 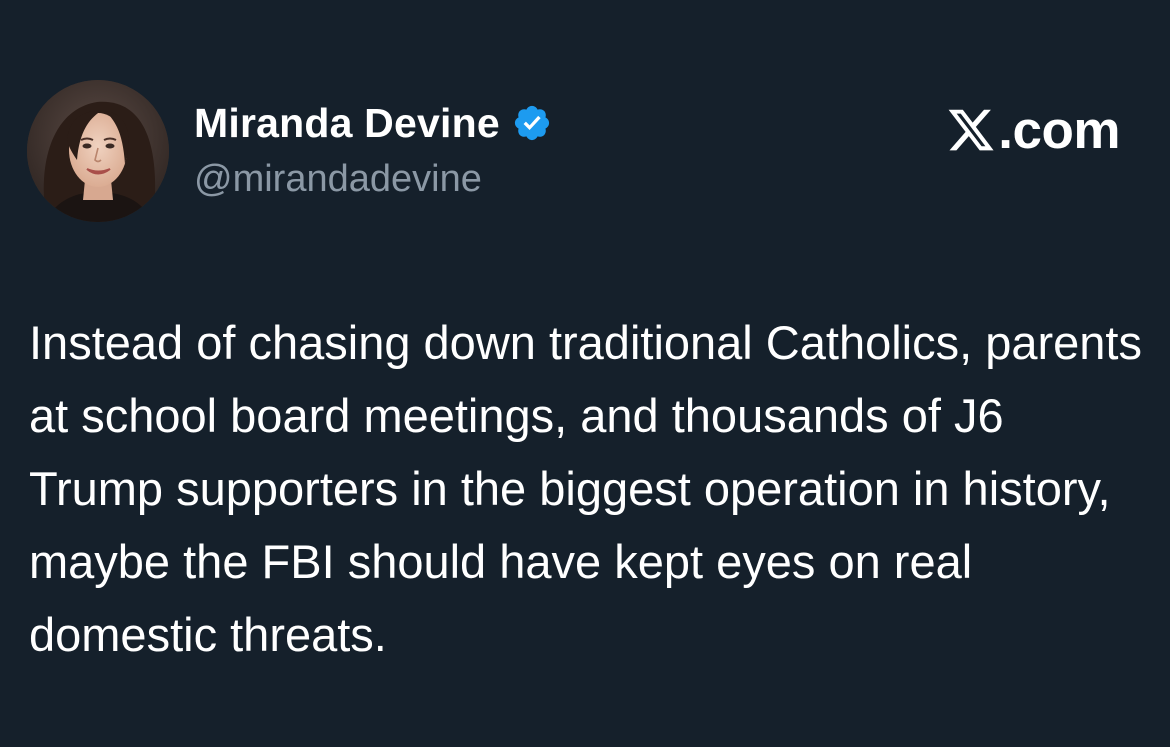 I want to click on author-handle: @mirandadevine, so click(x=338, y=179).